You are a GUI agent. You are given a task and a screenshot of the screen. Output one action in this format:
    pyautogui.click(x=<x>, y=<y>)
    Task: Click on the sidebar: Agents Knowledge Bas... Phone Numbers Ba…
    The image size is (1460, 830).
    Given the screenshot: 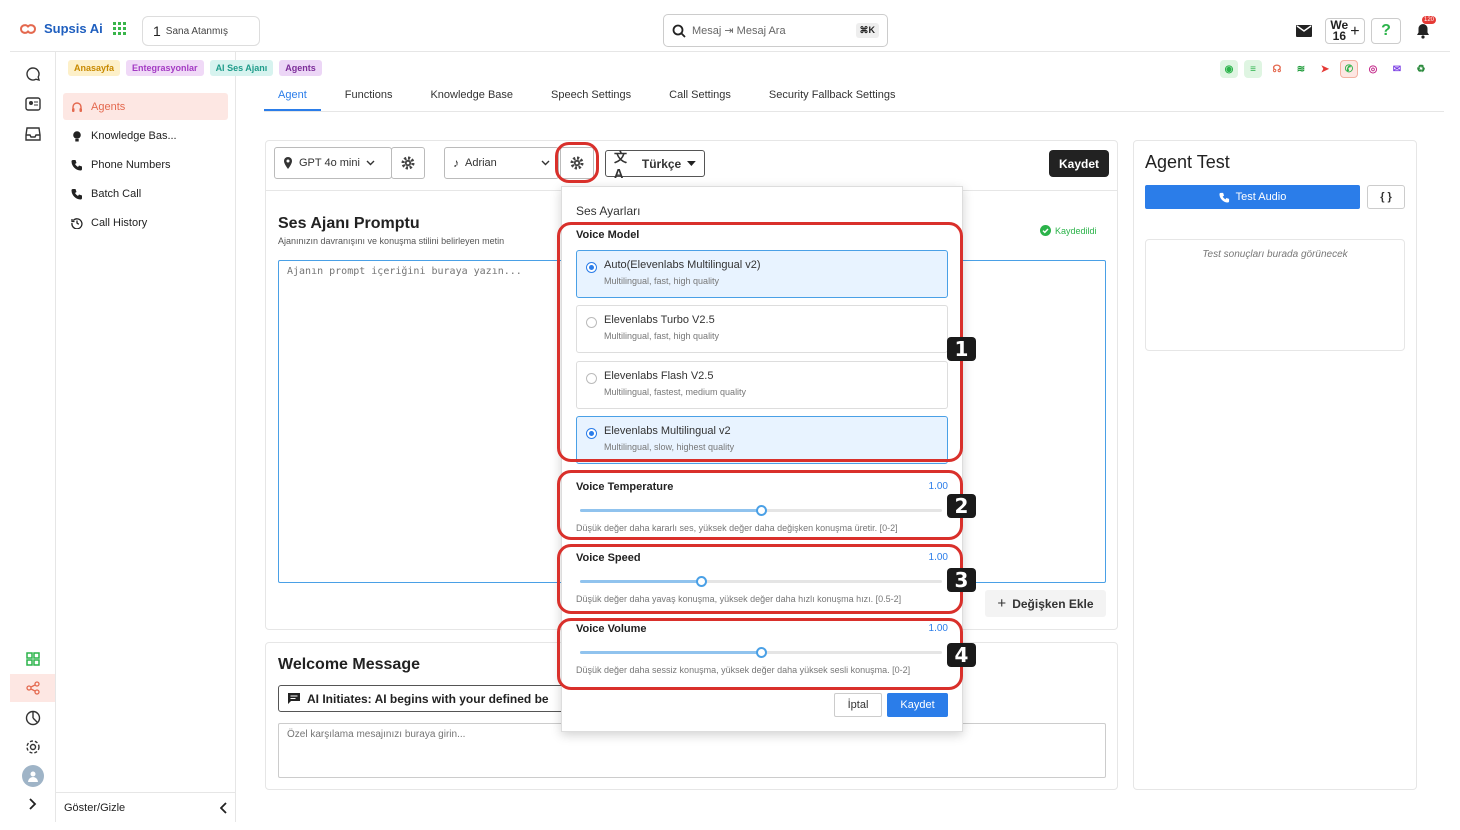 What is the action you would take?
    pyautogui.click(x=146, y=437)
    